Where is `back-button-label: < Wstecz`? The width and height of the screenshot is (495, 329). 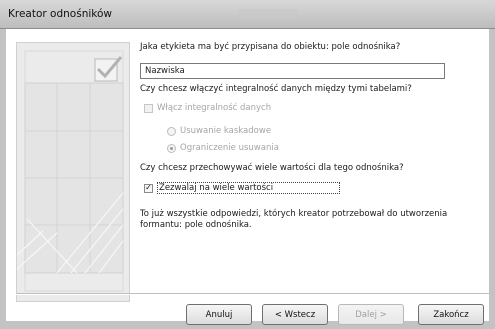
back-button-label: < Wstecz is located at coordinates (295, 314).